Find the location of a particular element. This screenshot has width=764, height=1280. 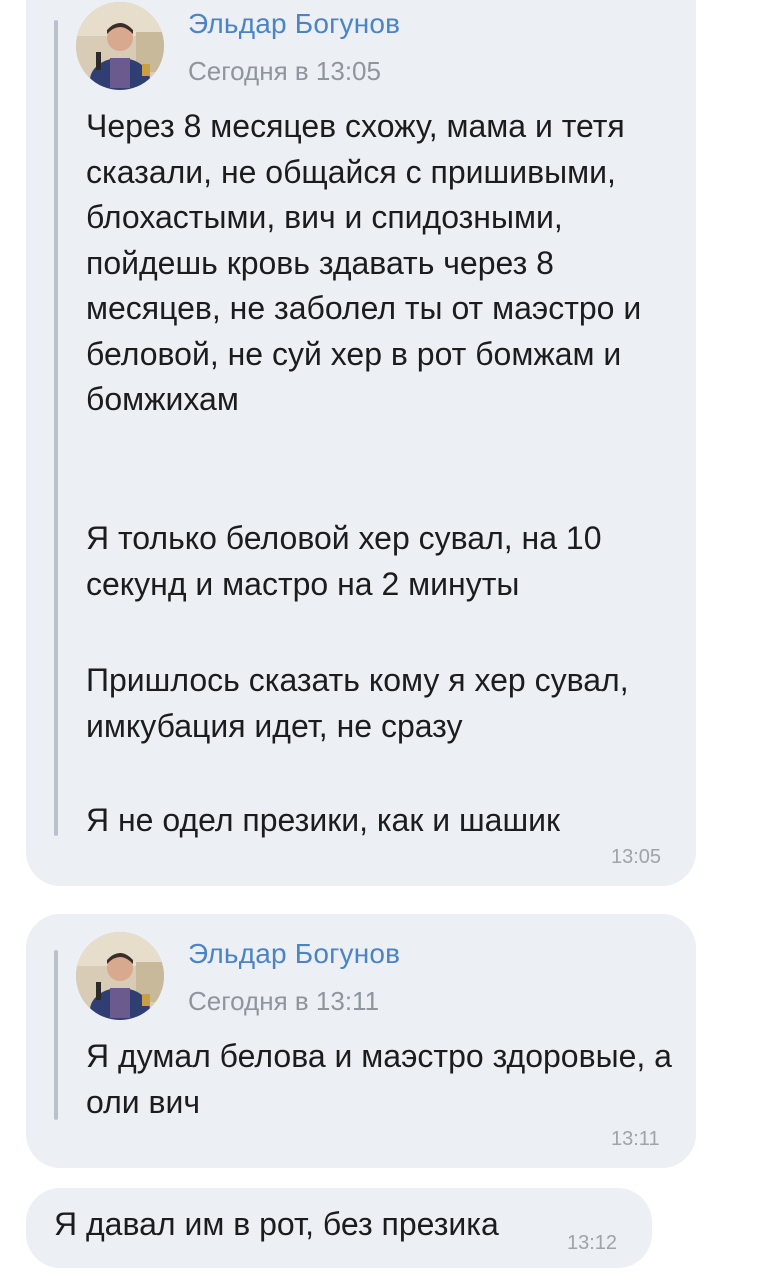

message-time: 13:05 is located at coordinates (636, 857).